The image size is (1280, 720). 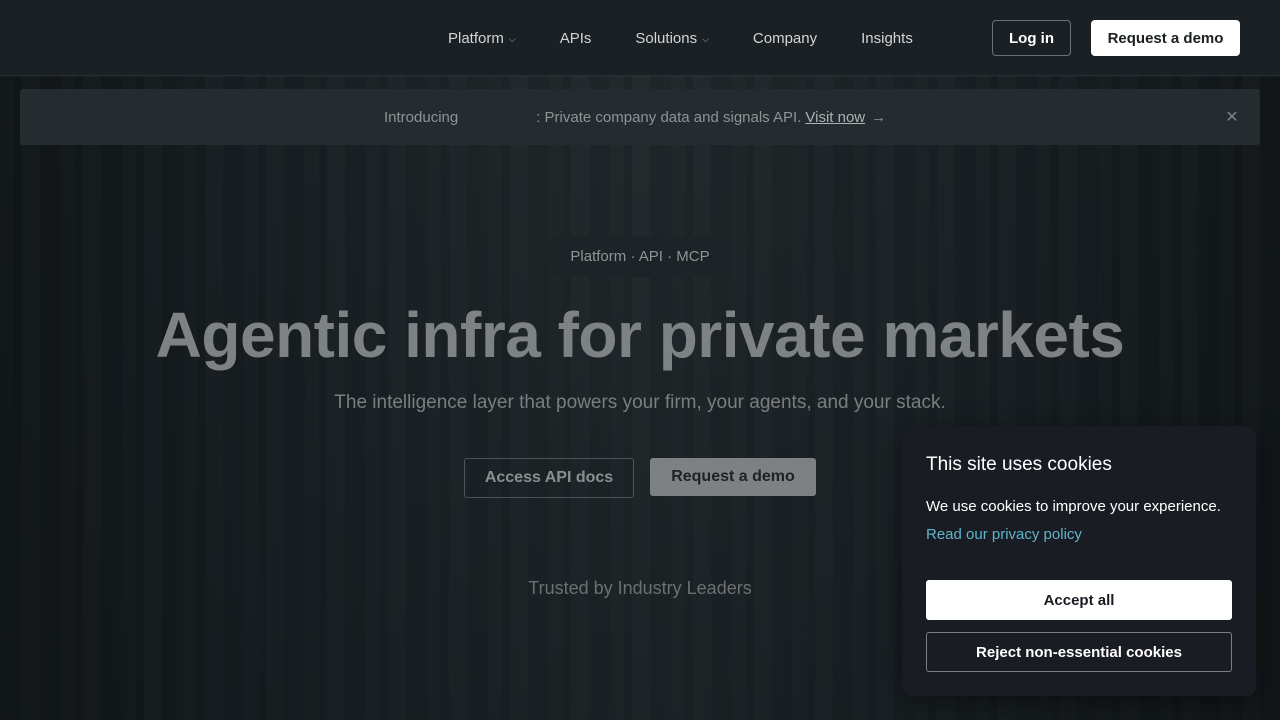 What do you see at coordinates (666, 38) in the screenshot?
I see `nav-item-label: Solutions` at bounding box center [666, 38].